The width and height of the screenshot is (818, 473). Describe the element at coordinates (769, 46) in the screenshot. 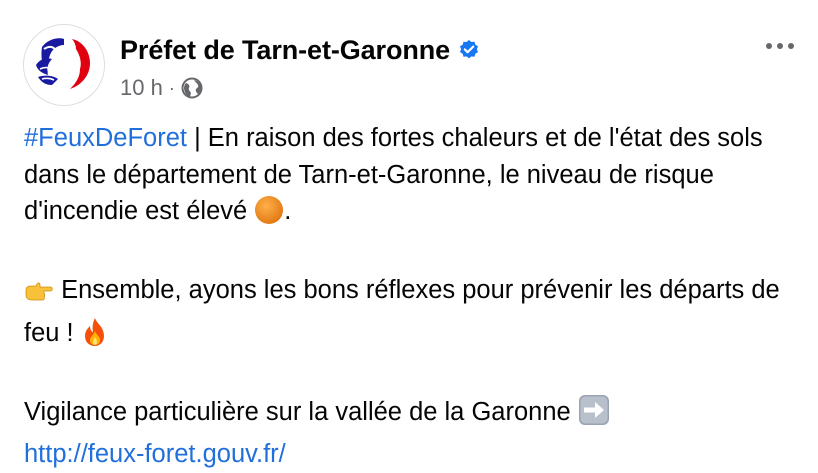

I see `more-options-icon` at that location.